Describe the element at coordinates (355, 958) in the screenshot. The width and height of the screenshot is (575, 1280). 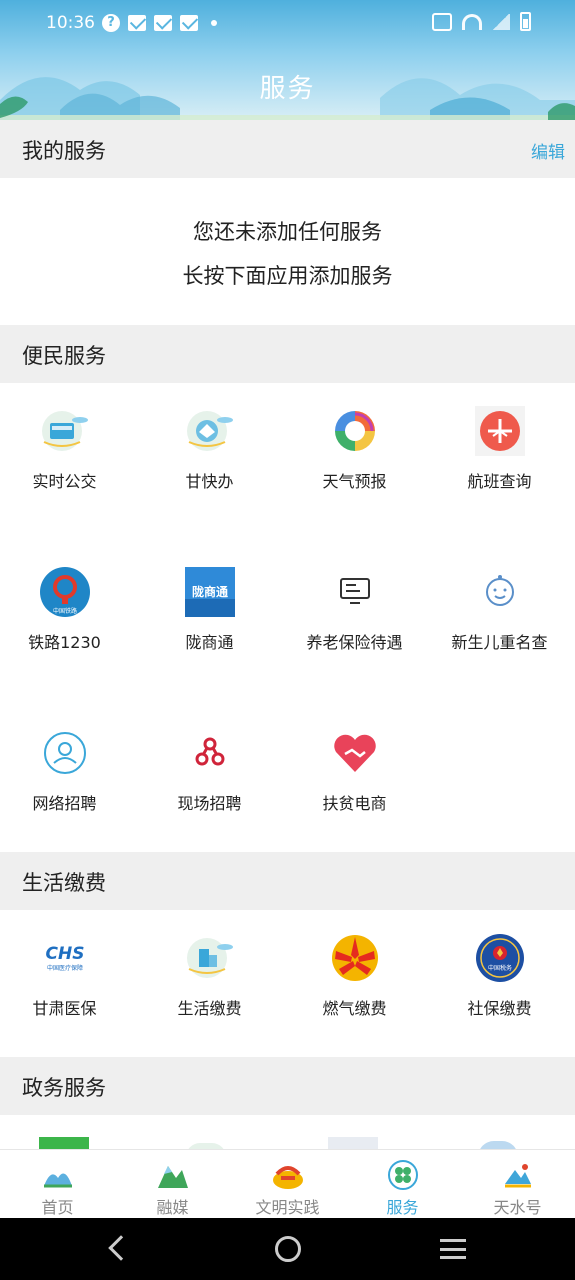
I see `gas-icon` at that location.